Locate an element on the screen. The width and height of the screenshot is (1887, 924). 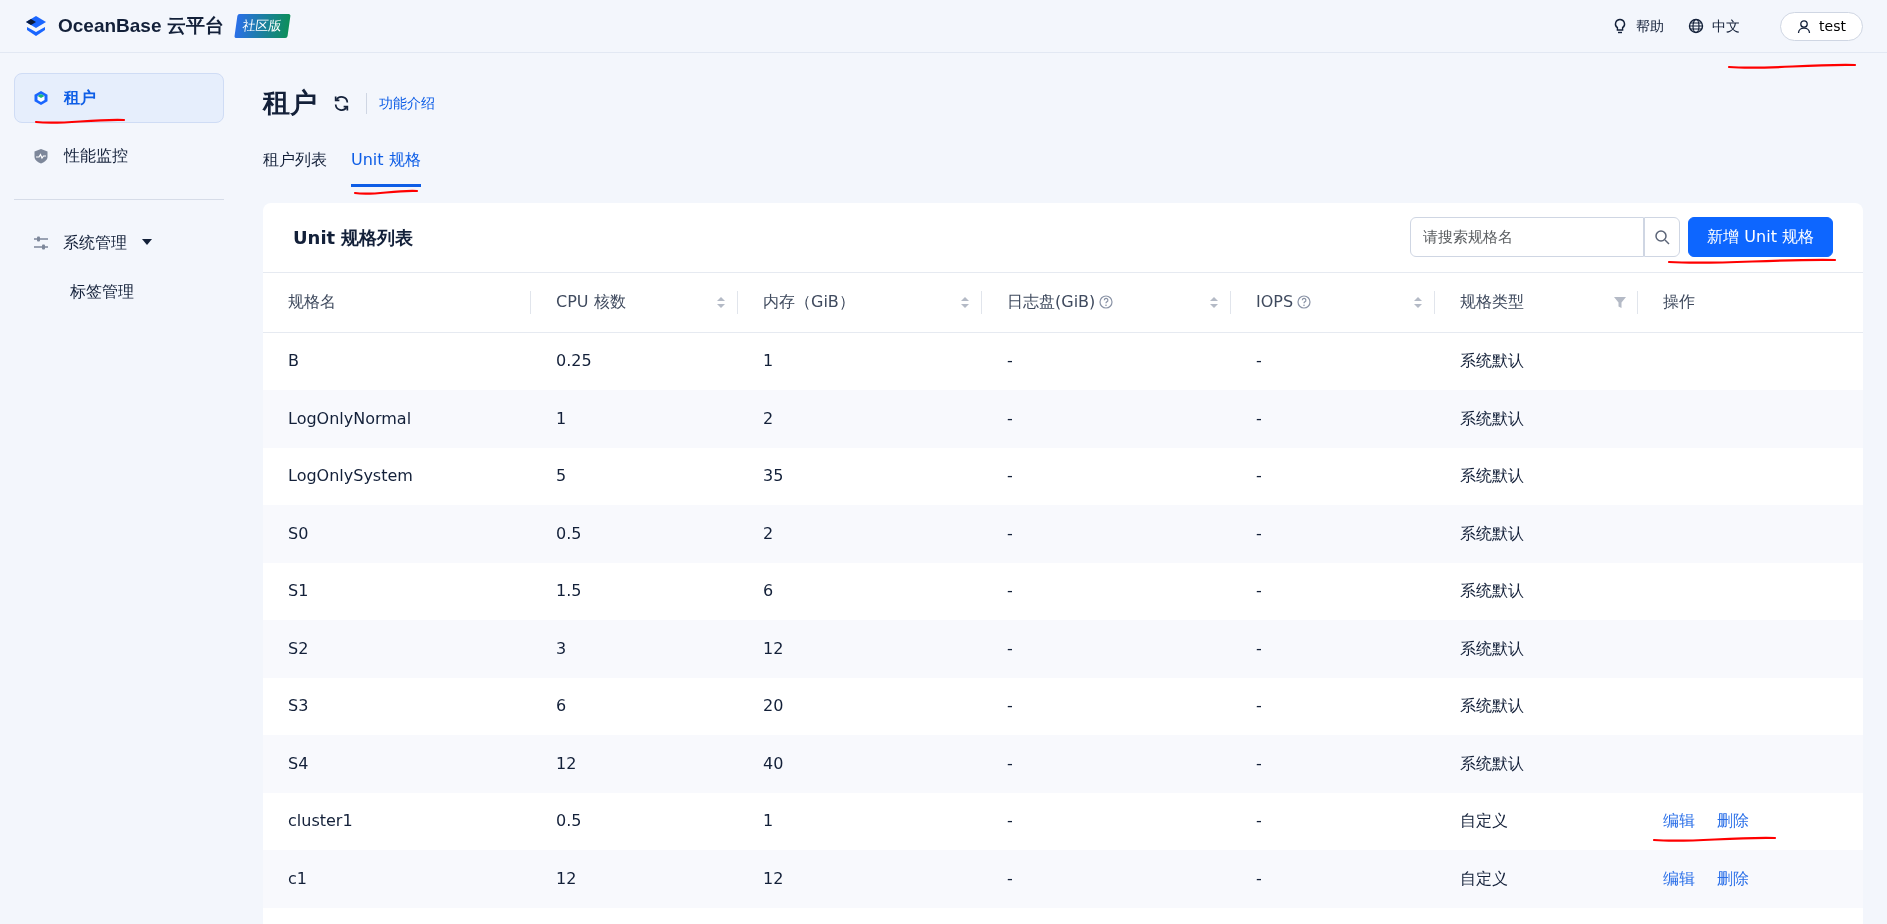
search-button is located at coordinates (1662, 237).